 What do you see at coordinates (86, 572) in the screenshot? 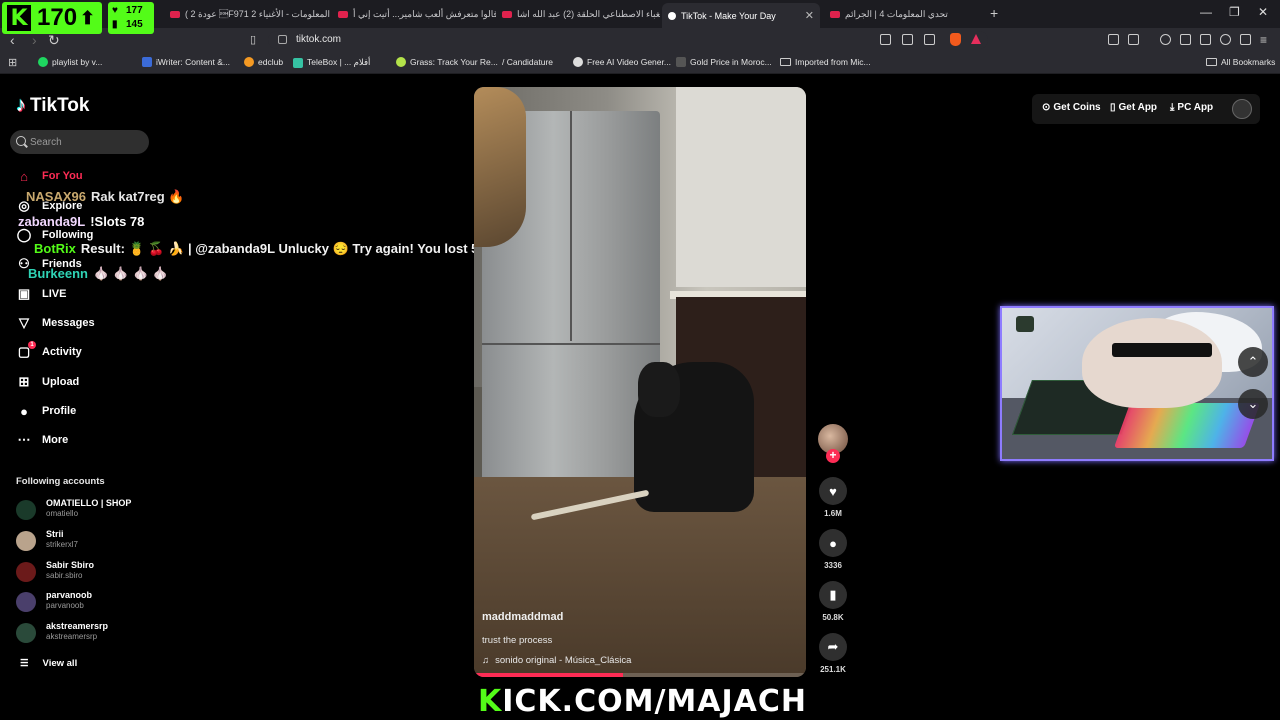
I see `following-account: Sabir Sbiro sabir.sbiro` at bounding box center [86, 572].